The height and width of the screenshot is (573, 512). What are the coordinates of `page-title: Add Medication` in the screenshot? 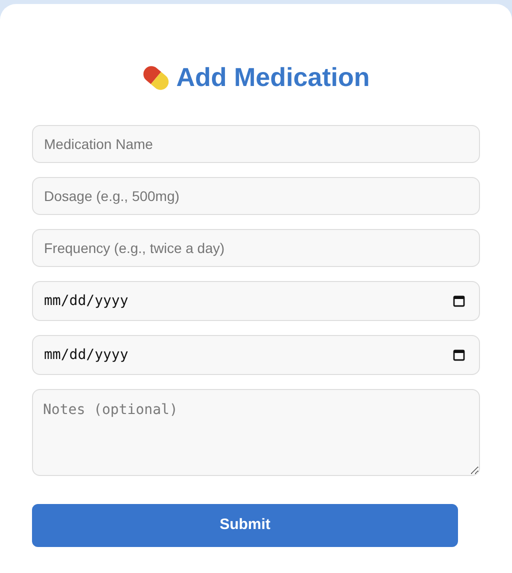 It's located at (273, 77).